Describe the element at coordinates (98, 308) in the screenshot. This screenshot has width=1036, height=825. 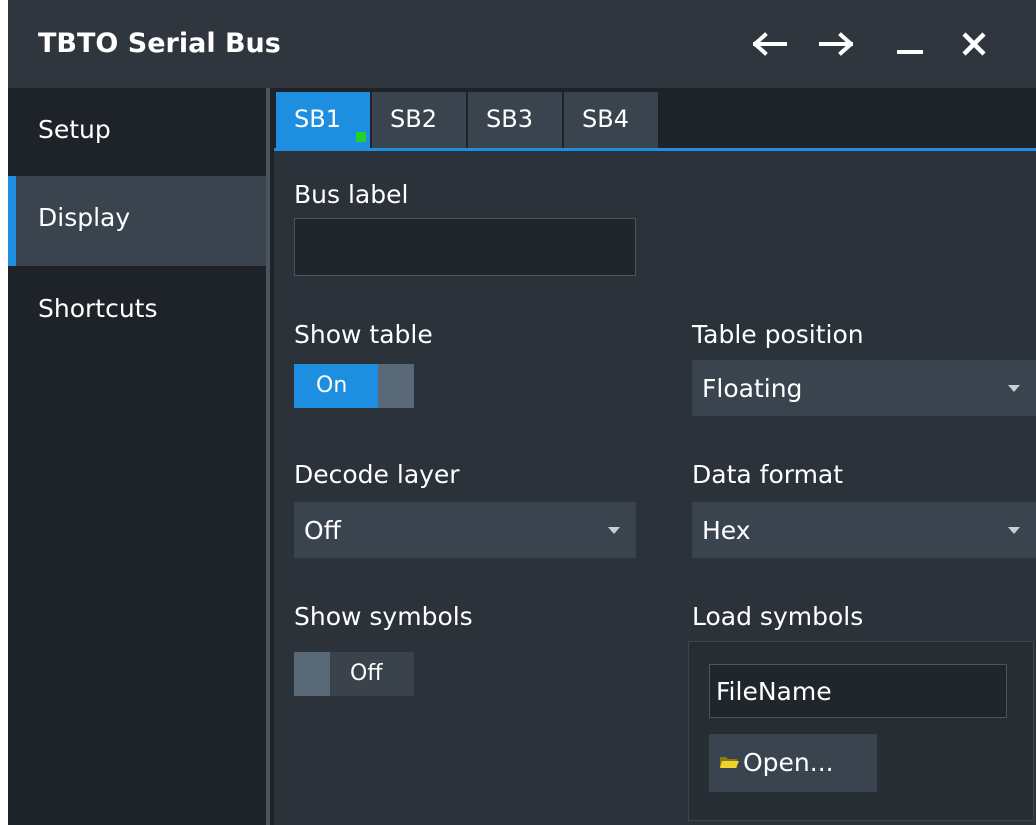
I see `sidebar-item-label: Shortcuts` at that location.